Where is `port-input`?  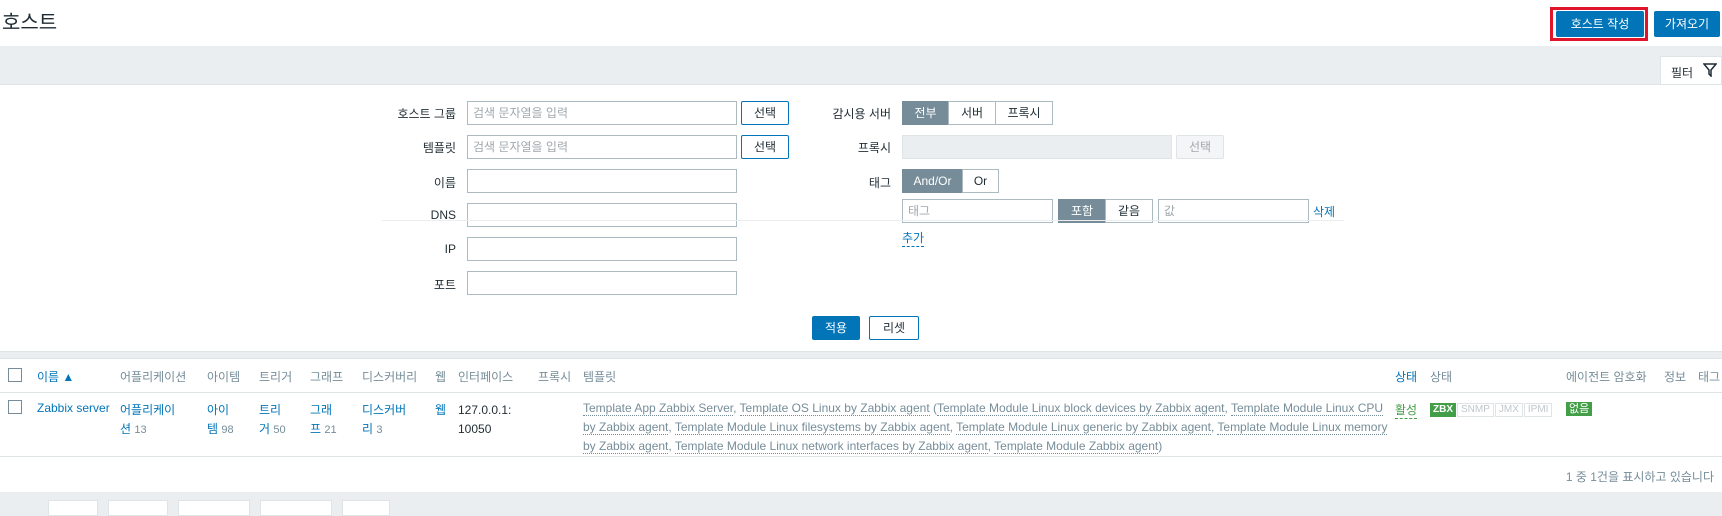
port-input is located at coordinates (602, 283).